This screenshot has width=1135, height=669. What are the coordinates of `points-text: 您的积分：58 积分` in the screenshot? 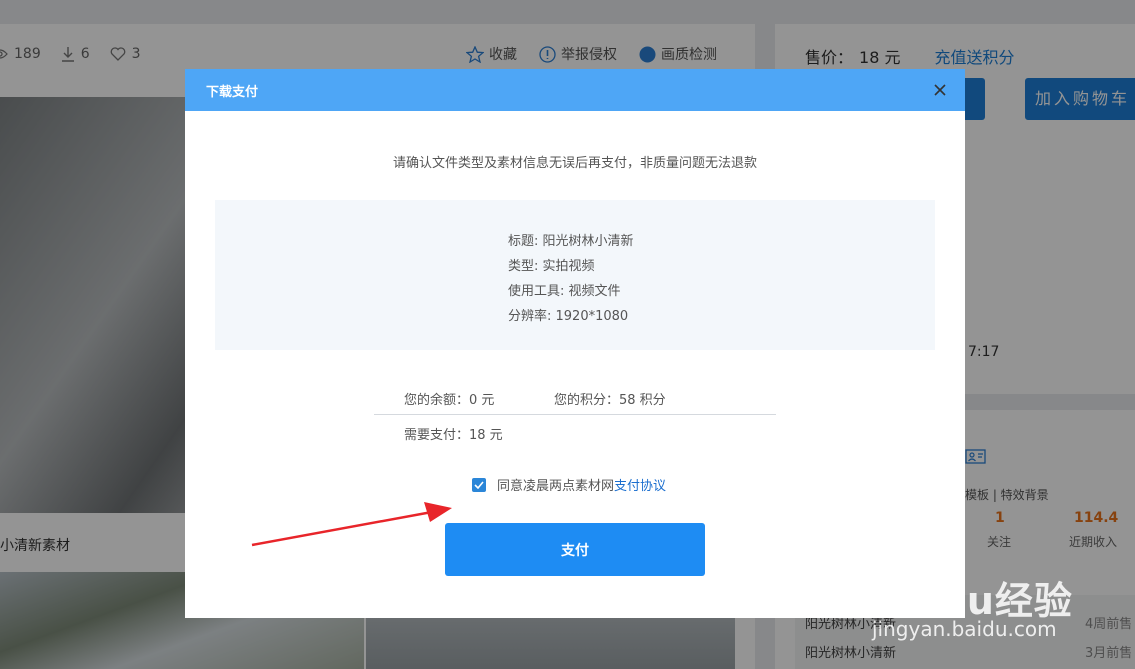 It's located at (610, 400).